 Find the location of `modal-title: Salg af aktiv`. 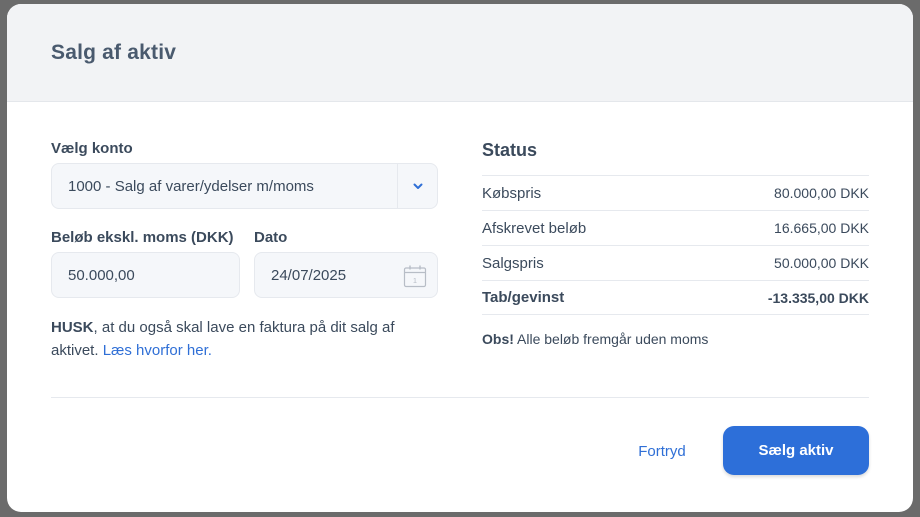

modal-title: Salg af aktiv is located at coordinates (114, 52).